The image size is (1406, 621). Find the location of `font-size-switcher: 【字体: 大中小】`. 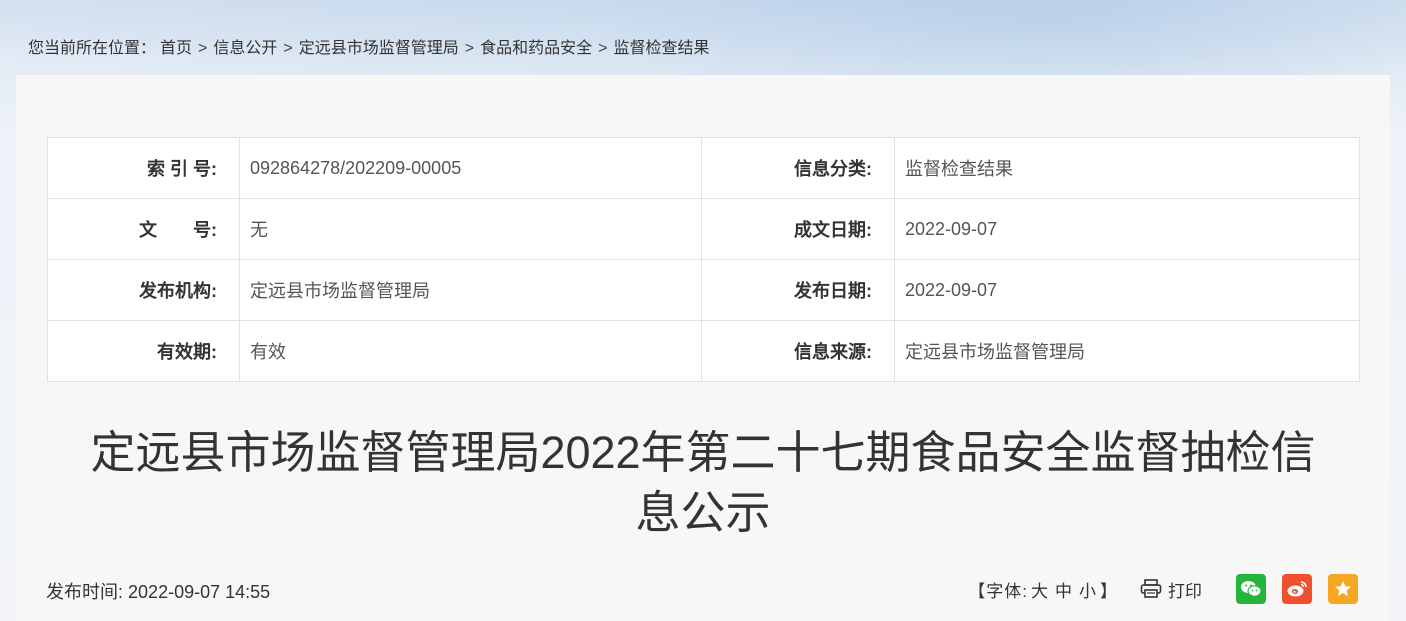

font-size-switcher: 【字体: 大中小】 is located at coordinates (1043, 589).